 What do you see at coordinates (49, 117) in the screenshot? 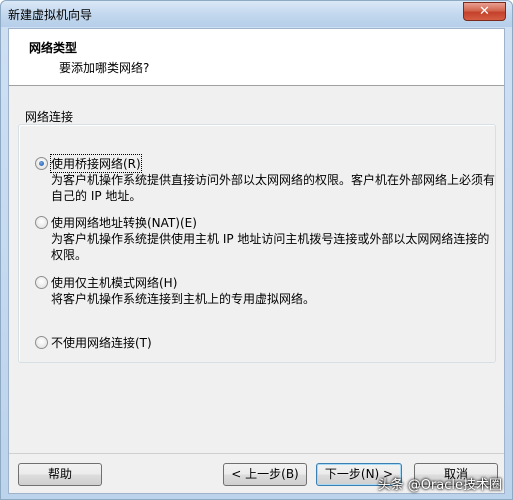
I see `network-connection-group-label: 网络连接` at bounding box center [49, 117].